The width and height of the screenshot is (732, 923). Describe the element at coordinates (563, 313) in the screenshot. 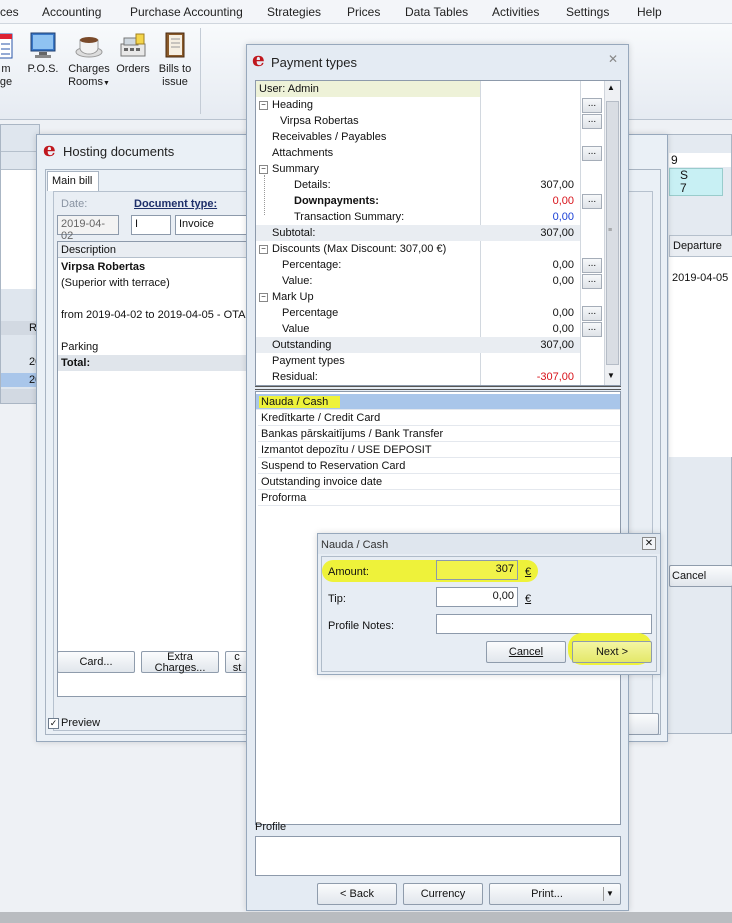

I see `markup-percentage-value: 0,00` at that location.